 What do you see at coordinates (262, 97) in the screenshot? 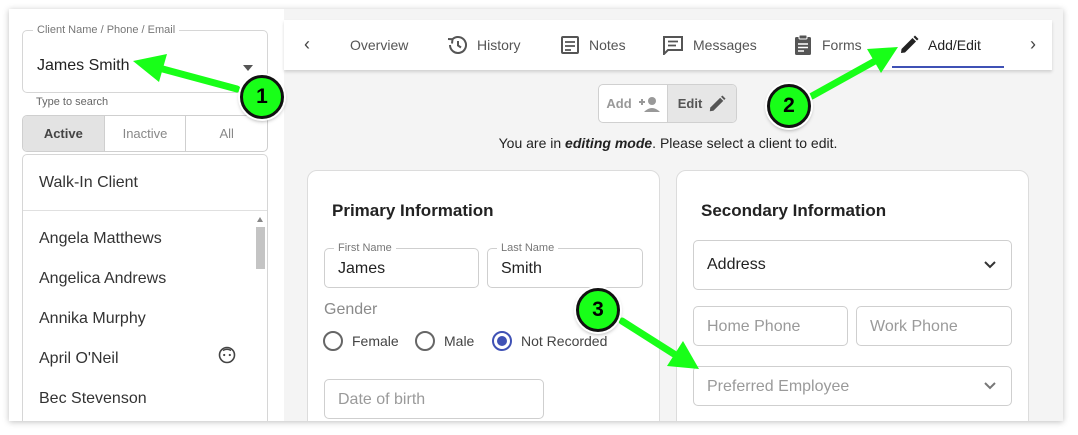
I see `annotation-badge-1: 1` at bounding box center [262, 97].